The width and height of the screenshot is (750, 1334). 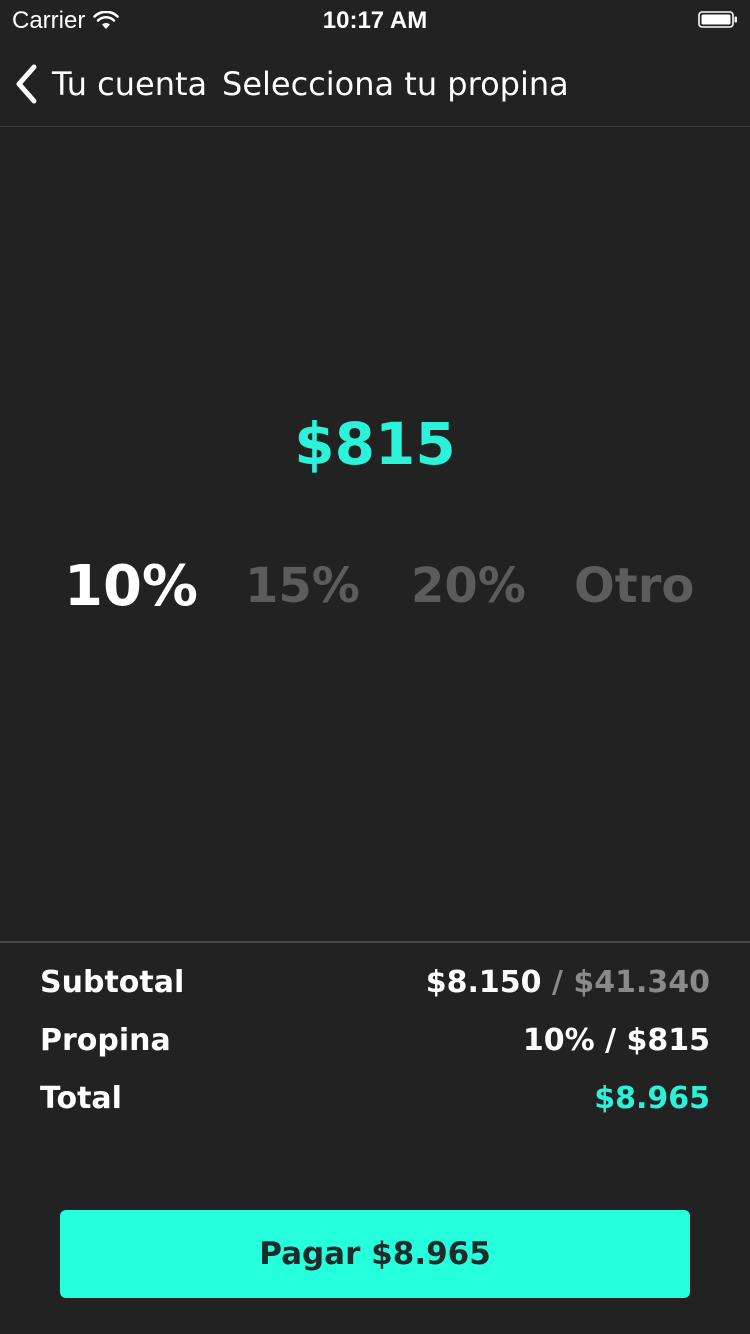 I want to click on tip-option-20: 20%, so click(x=468, y=586).